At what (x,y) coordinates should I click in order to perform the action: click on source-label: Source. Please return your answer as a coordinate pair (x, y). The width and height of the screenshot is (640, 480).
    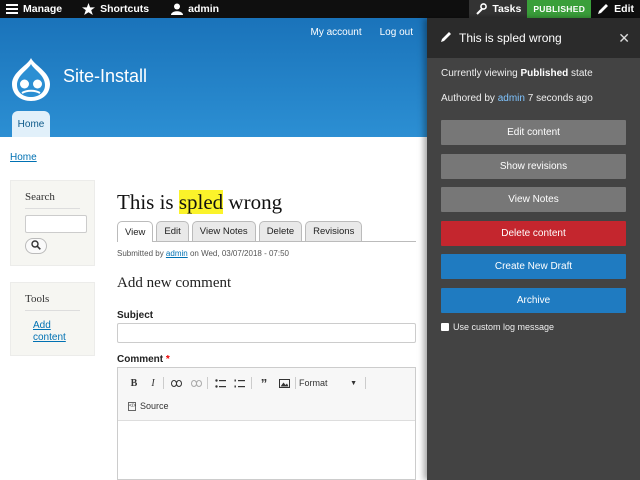
    Looking at the image, I should click on (154, 406).